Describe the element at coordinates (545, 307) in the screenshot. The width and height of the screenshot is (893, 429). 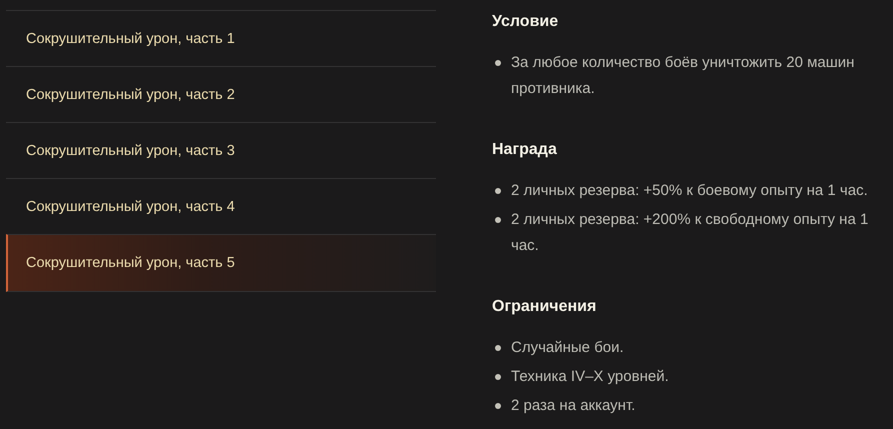
I see `section-heading: Ограничения` at that location.